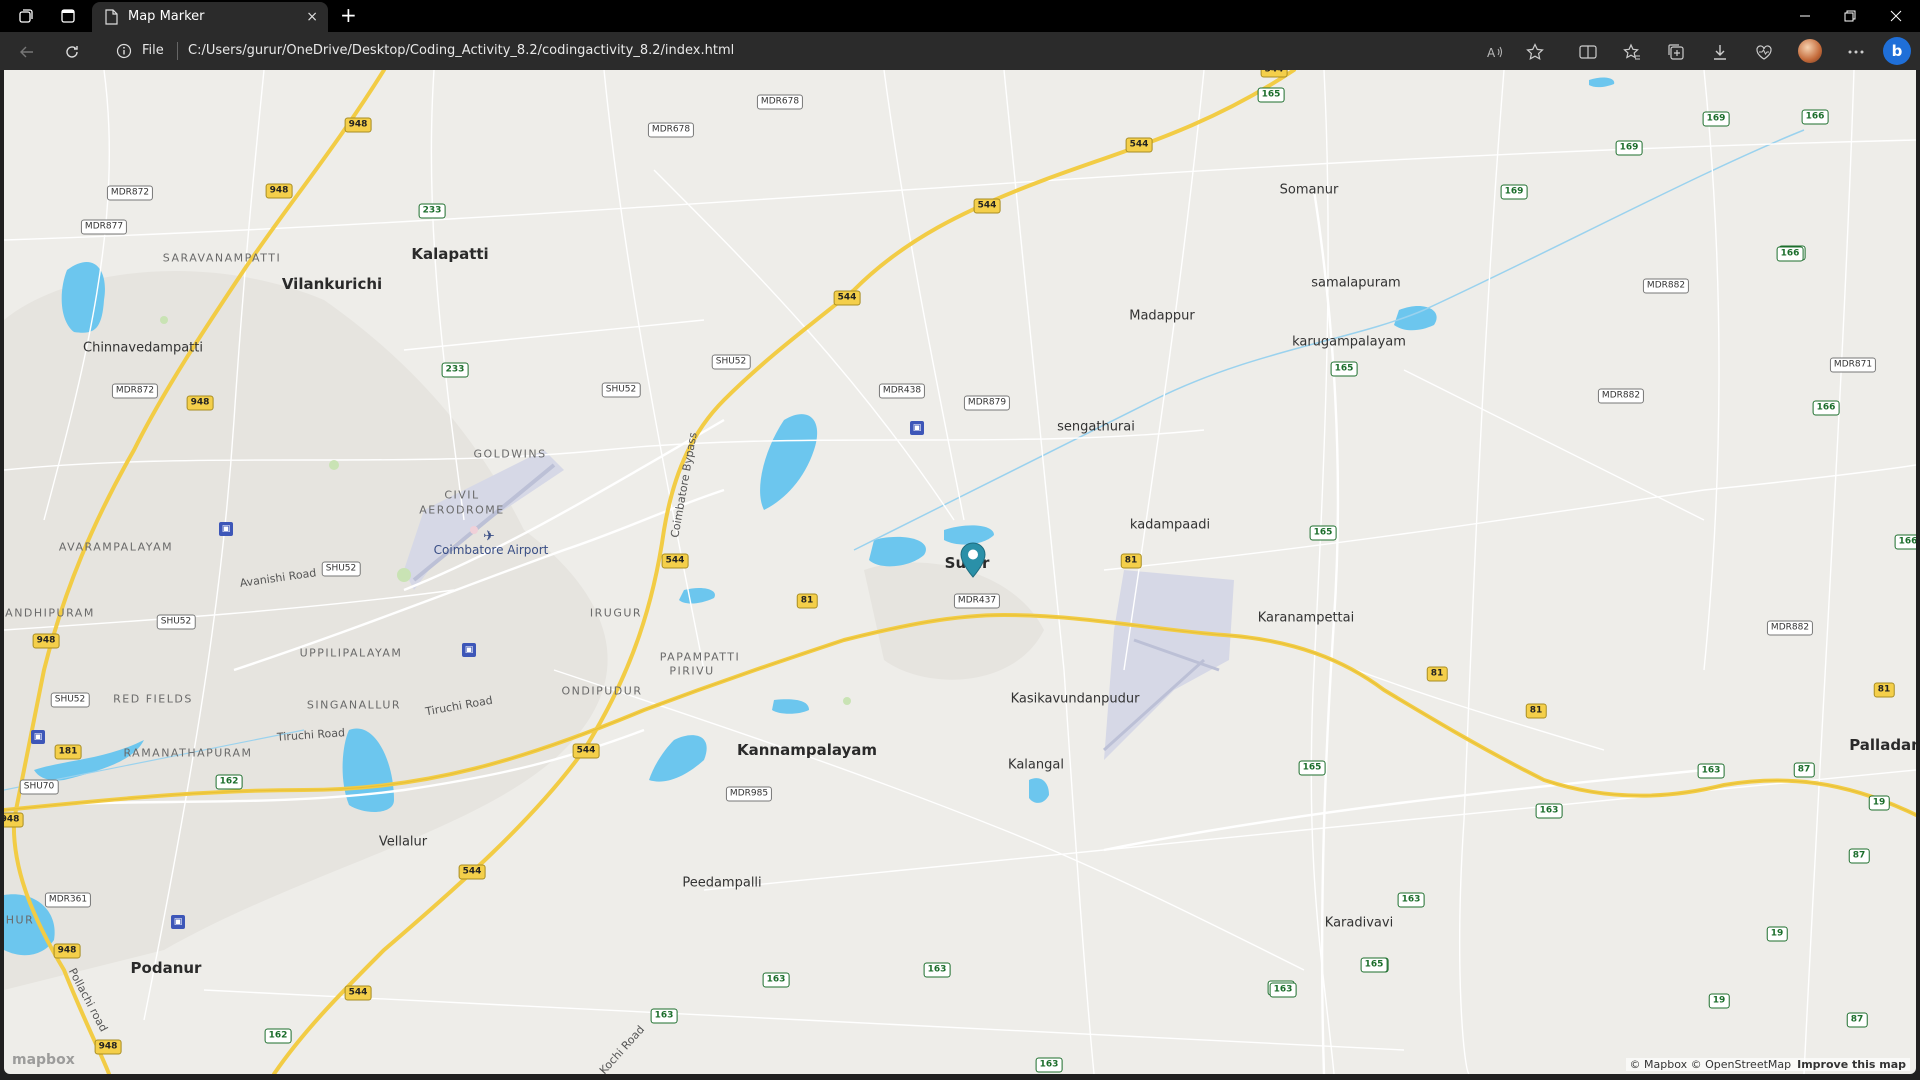  What do you see at coordinates (1853, 365) in the screenshot?
I see `district-road-shield: MDR871` at bounding box center [1853, 365].